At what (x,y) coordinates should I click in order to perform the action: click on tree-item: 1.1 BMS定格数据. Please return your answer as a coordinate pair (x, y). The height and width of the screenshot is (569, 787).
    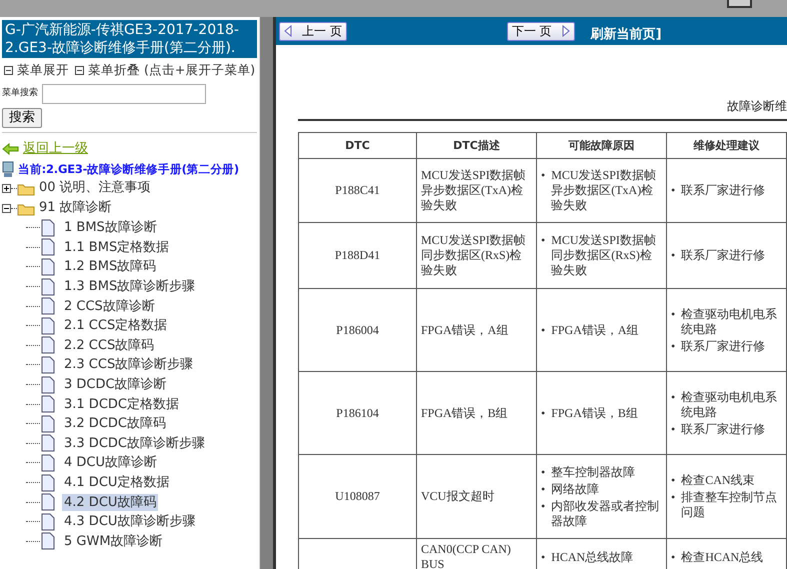
    Looking at the image, I should click on (117, 247).